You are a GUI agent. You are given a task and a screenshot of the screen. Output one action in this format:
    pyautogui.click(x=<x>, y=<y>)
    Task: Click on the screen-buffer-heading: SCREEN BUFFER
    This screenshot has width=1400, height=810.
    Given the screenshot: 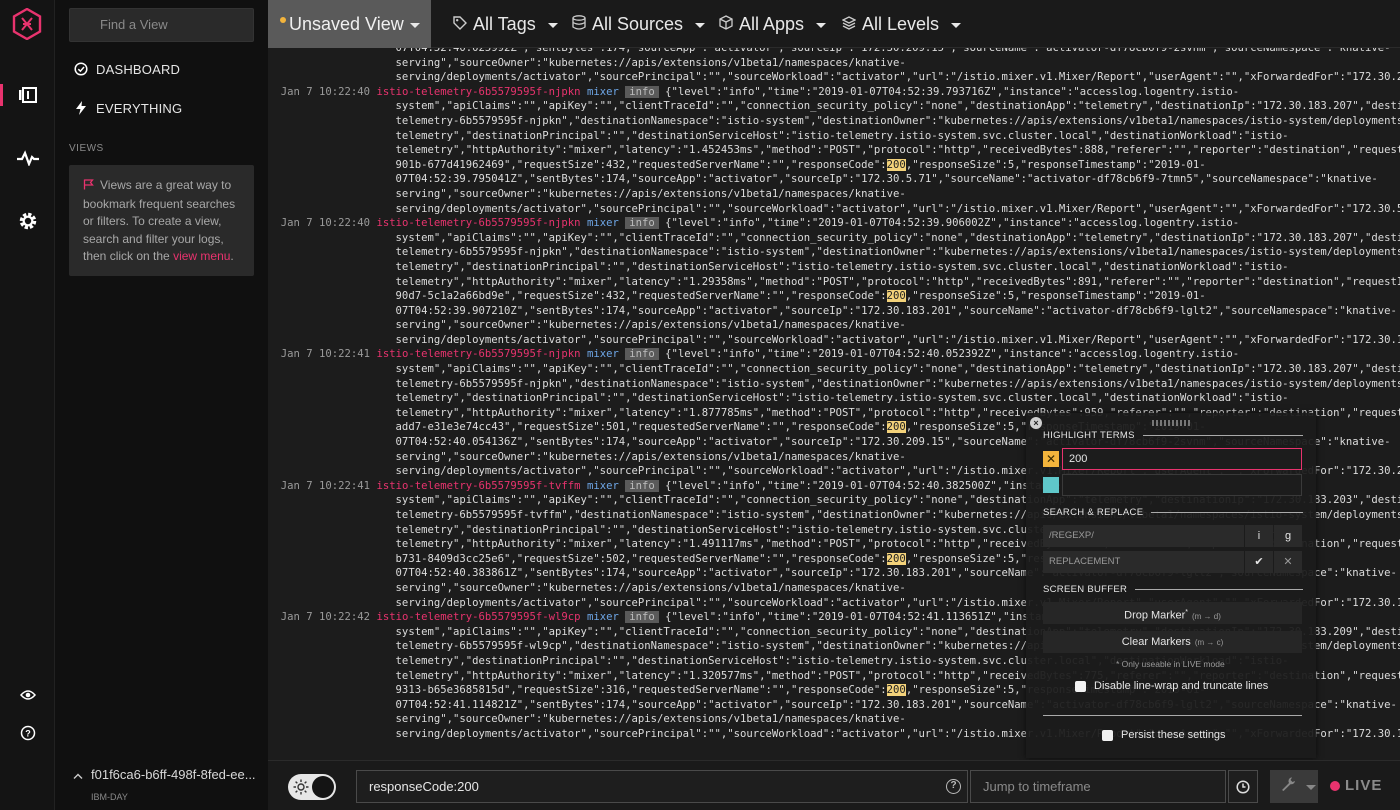 What is the action you would take?
    pyautogui.click(x=1173, y=589)
    